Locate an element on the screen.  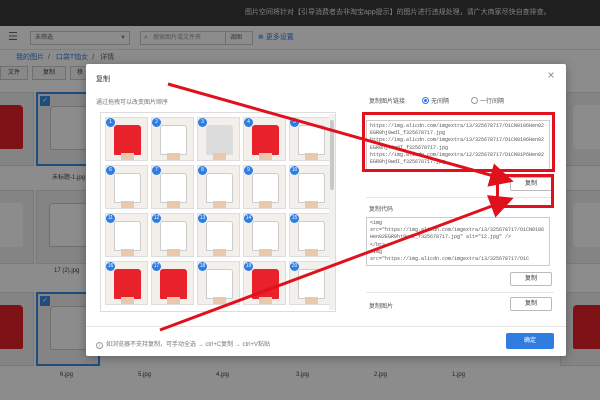
thumbnail-number: 4 is located at coordinates (248, 122).